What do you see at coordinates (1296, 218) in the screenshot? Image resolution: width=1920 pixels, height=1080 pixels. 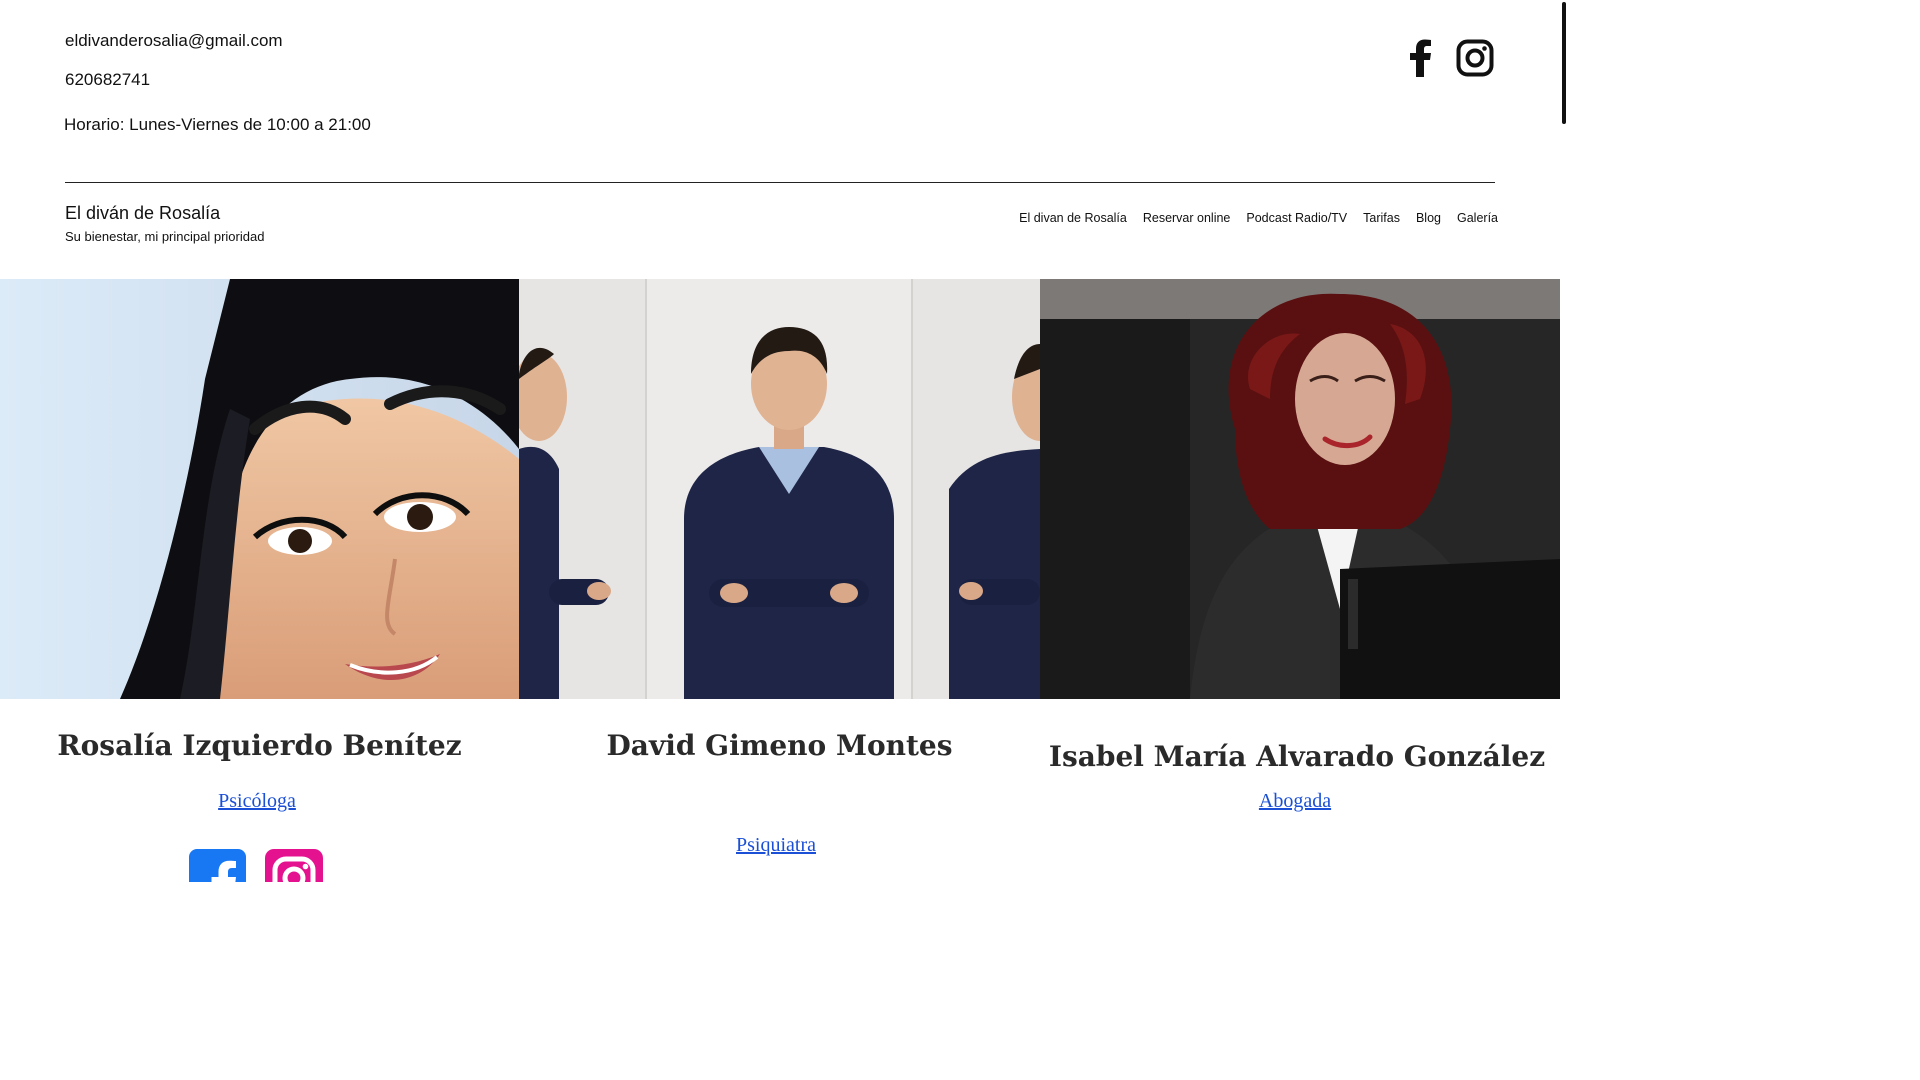 I see `nav-item-podcast: Podcast Radio/TV` at bounding box center [1296, 218].